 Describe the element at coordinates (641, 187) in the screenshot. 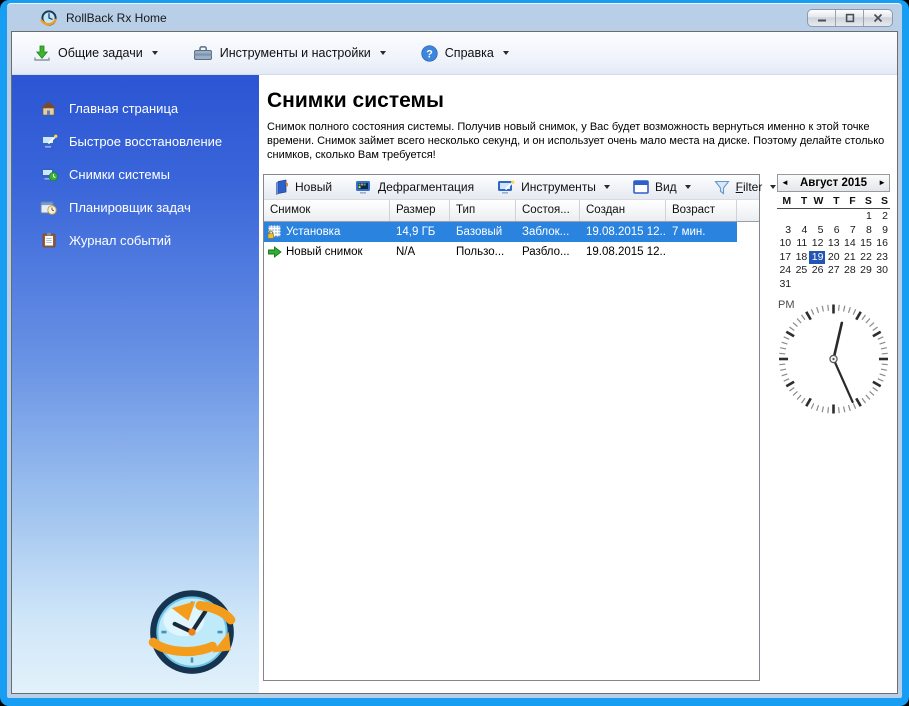

I see `view-window-icon` at that location.